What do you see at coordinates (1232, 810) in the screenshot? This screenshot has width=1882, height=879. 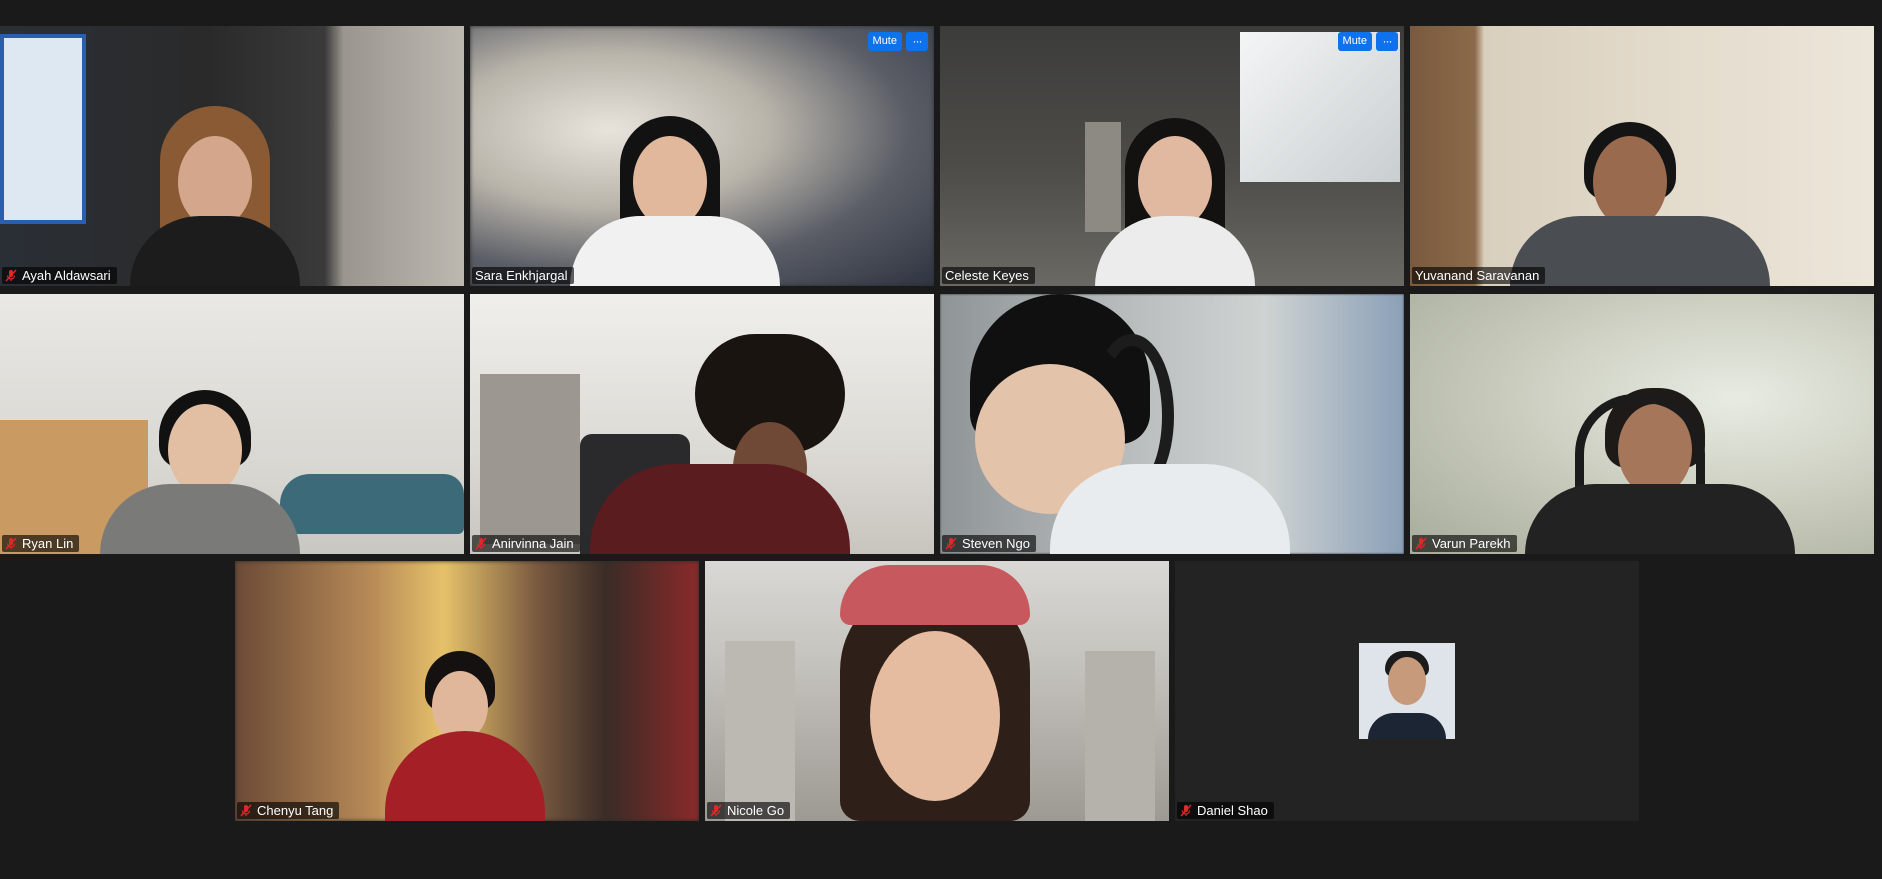 I see `participant-name: Daniel Shao` at bounding box center [1232, 810].